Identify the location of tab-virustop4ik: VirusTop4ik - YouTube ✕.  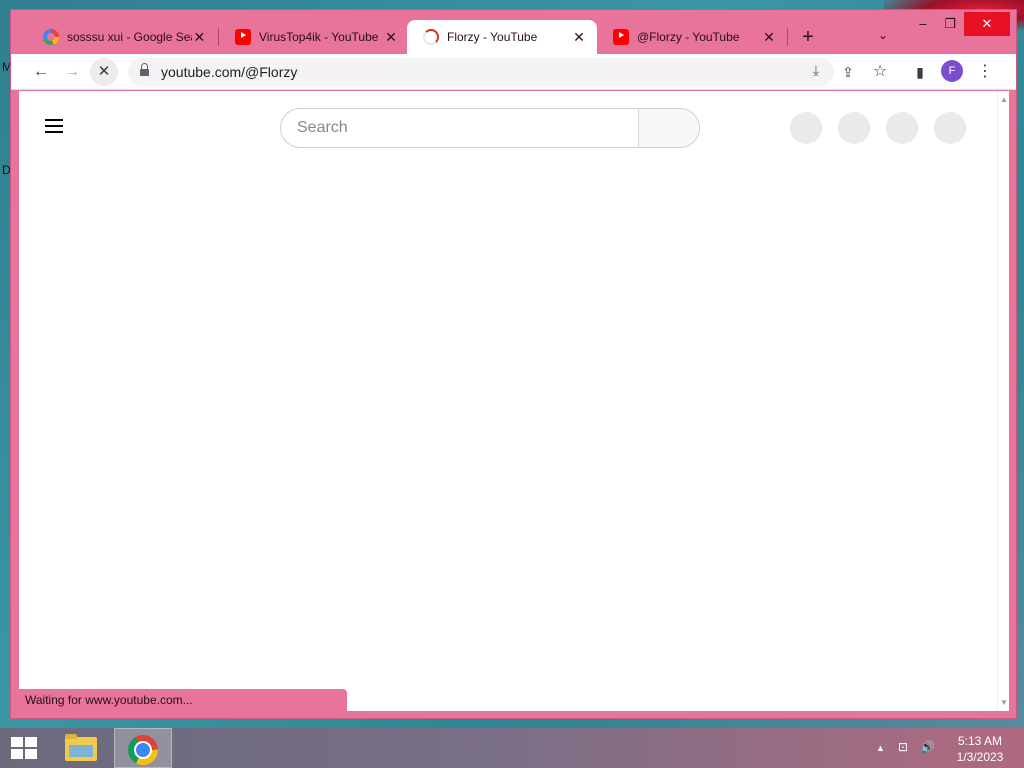
(314, 37).